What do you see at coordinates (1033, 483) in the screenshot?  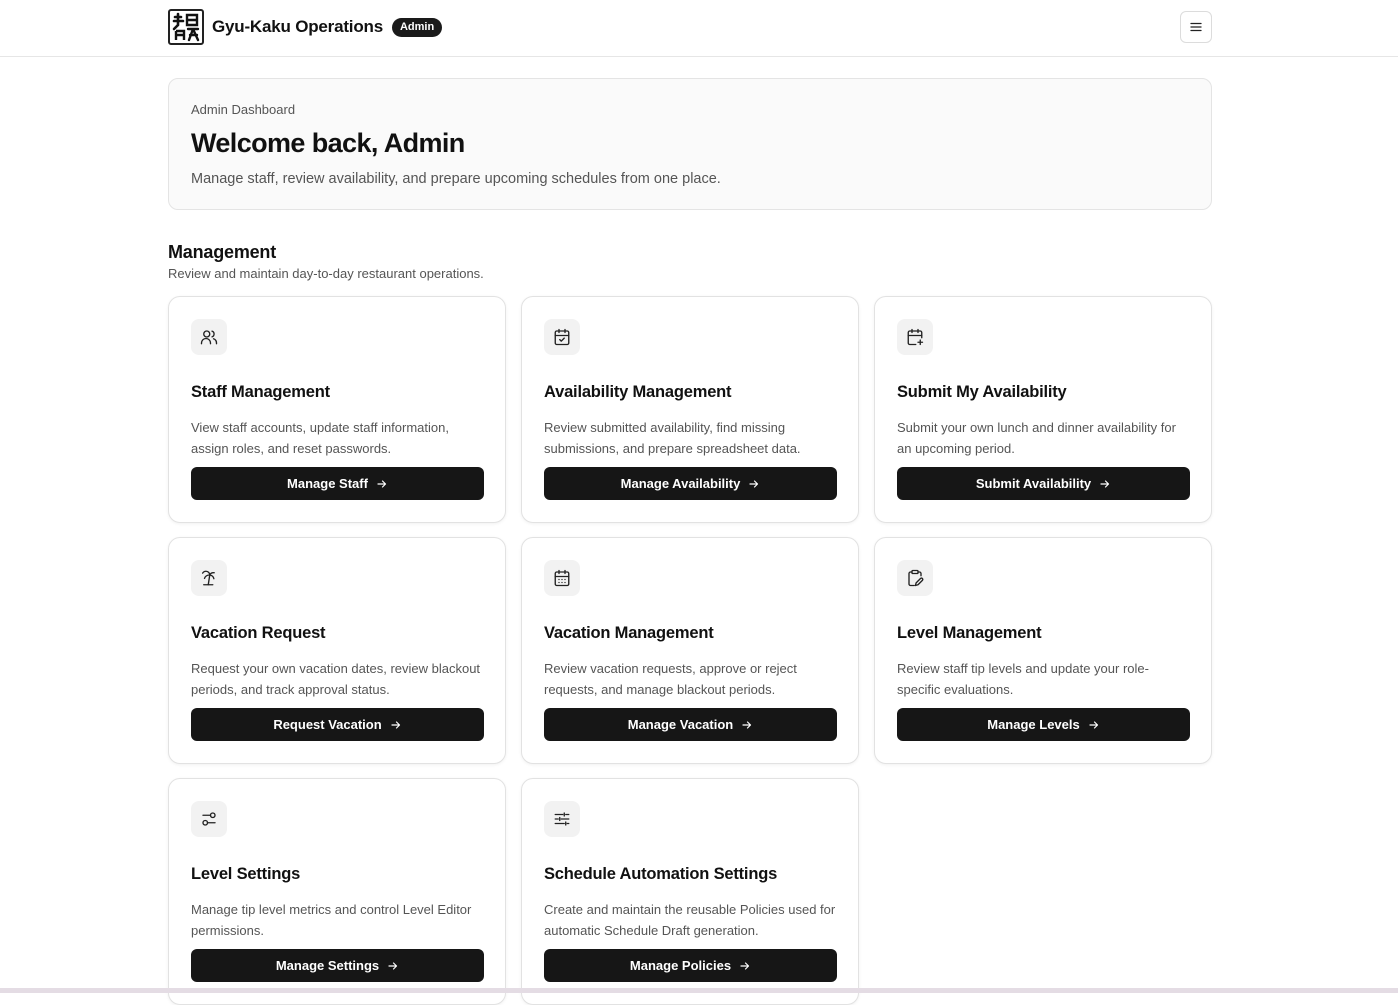 I see `button-label: Submit Availability` at bounding box center [1033, 483].